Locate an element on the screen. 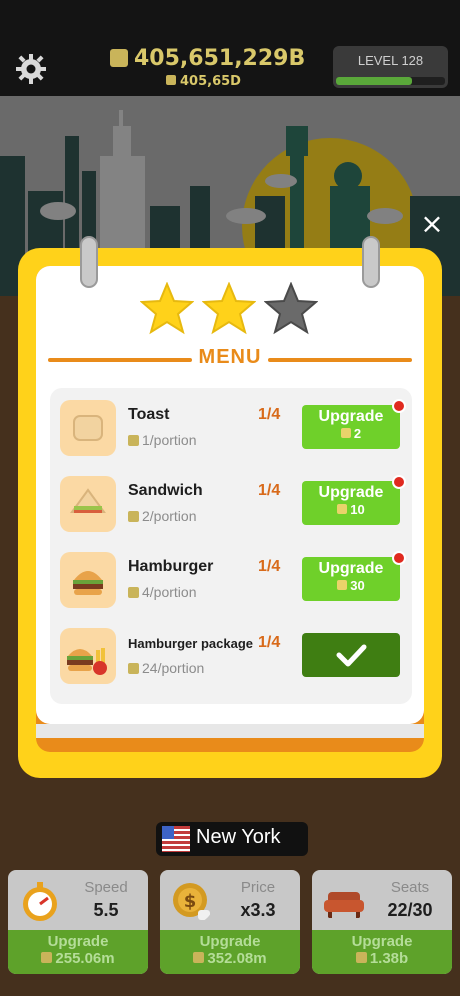 This screenshot has height=996, width=460. usa-flag-icon is located at coordinates (176, 839).